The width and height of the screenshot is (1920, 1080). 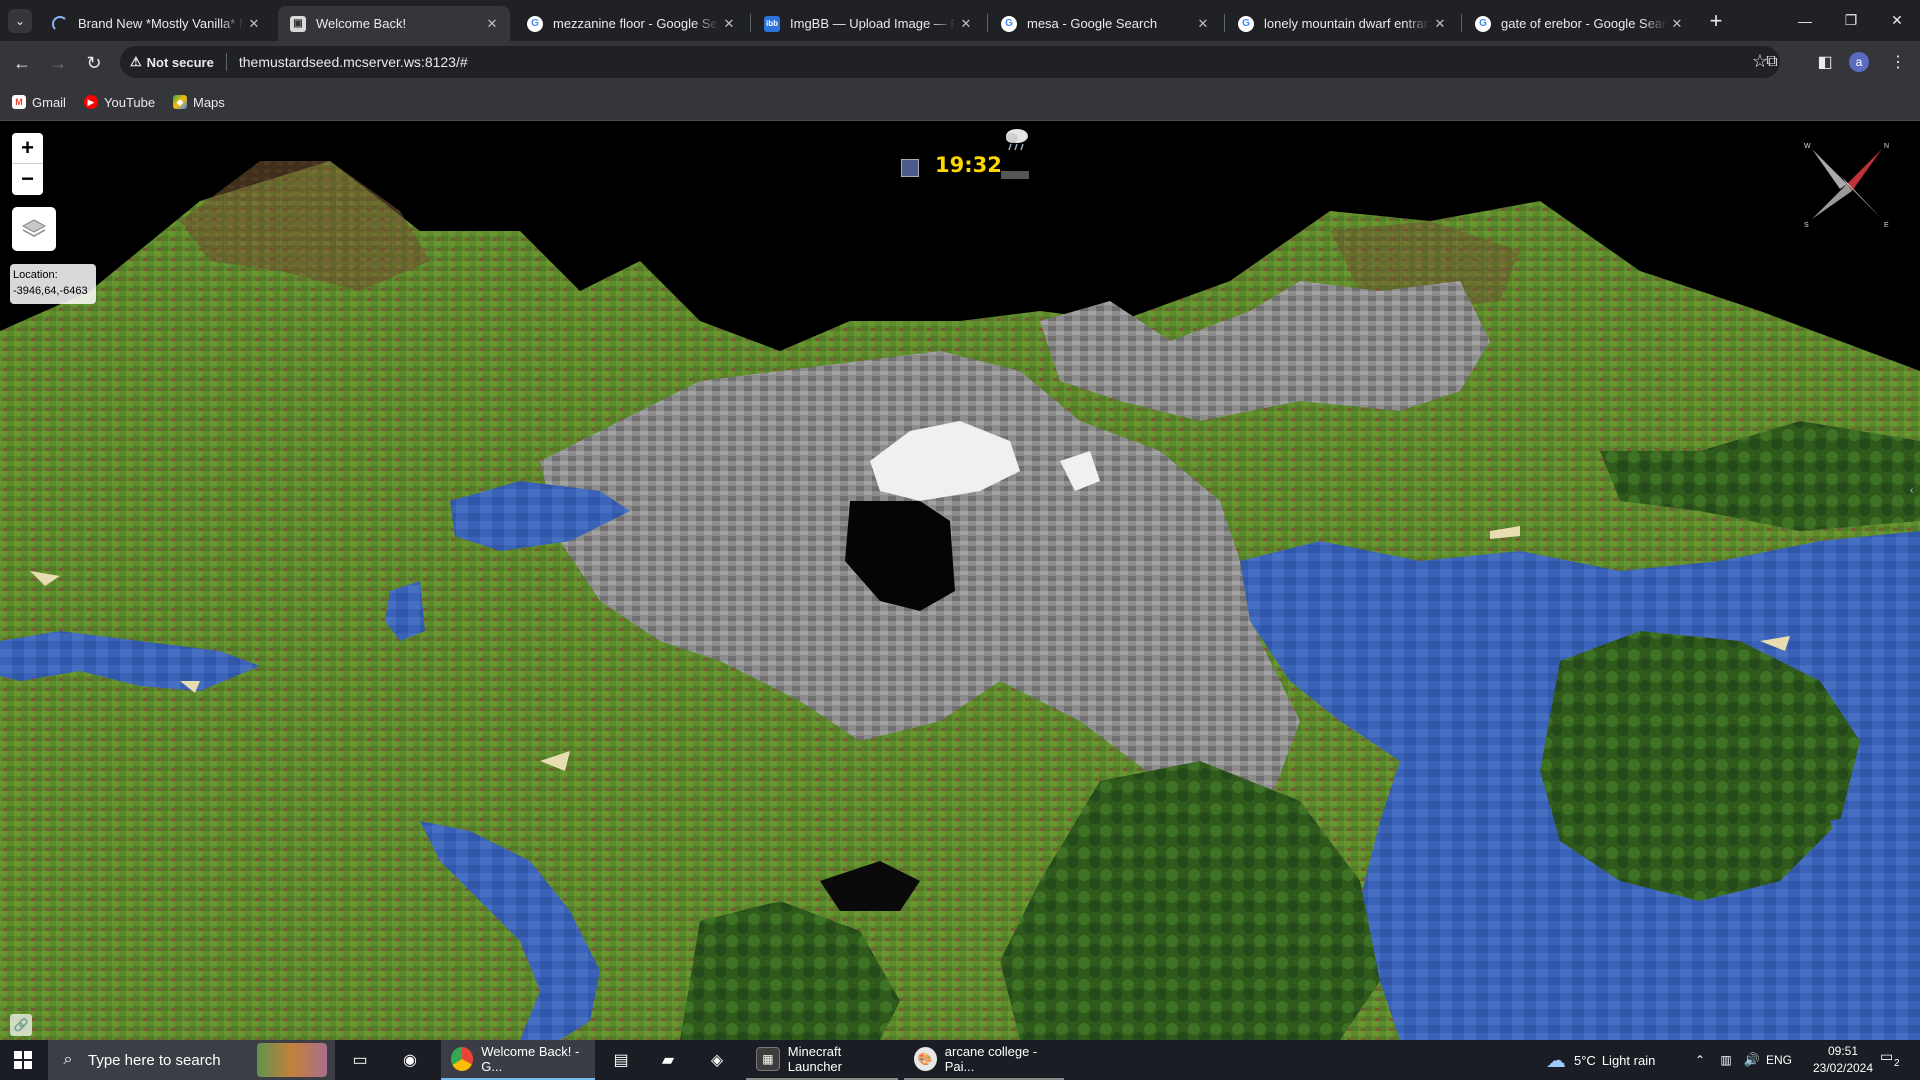 I want to click on imgbb-icon: ibb, so click(x=772, y=23).